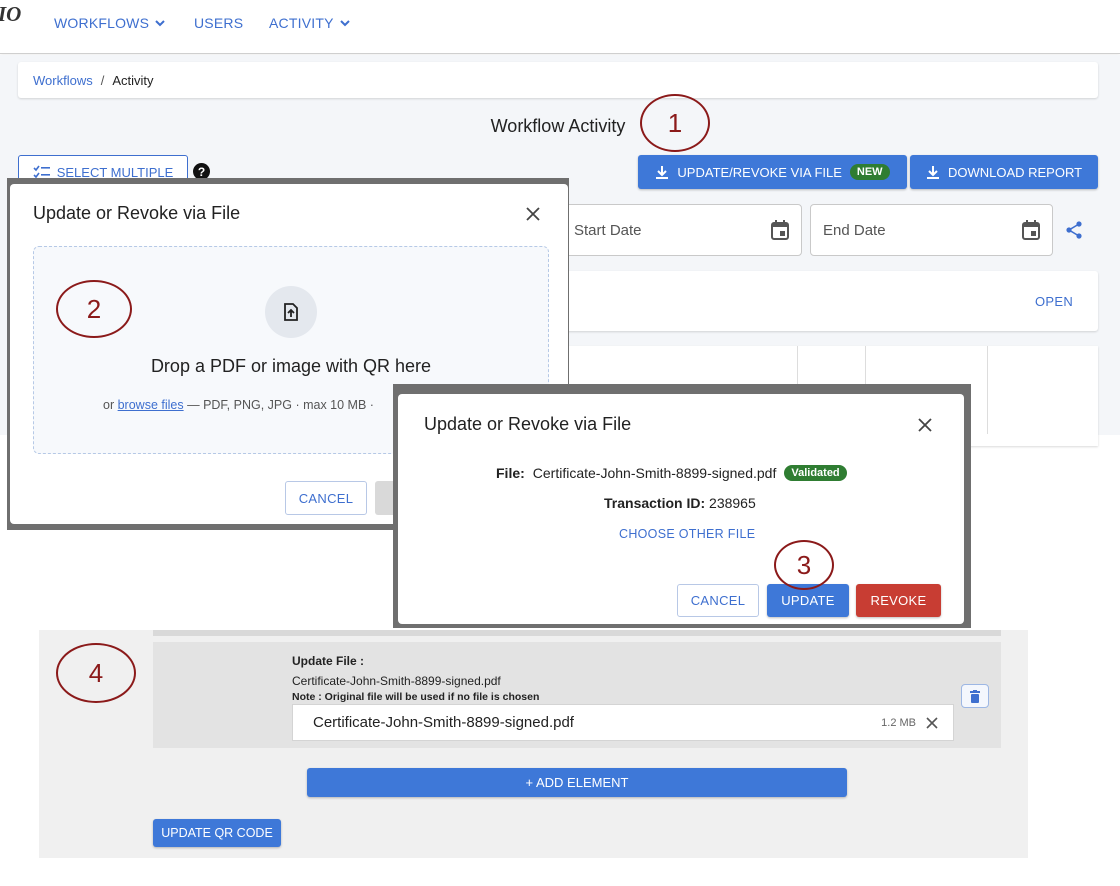 The height and width of the screenshot is (886, 1120). Describe the element at coordinates (133, 80) in the screenshot. I see `breadcrumb-current: Activity` at that location.